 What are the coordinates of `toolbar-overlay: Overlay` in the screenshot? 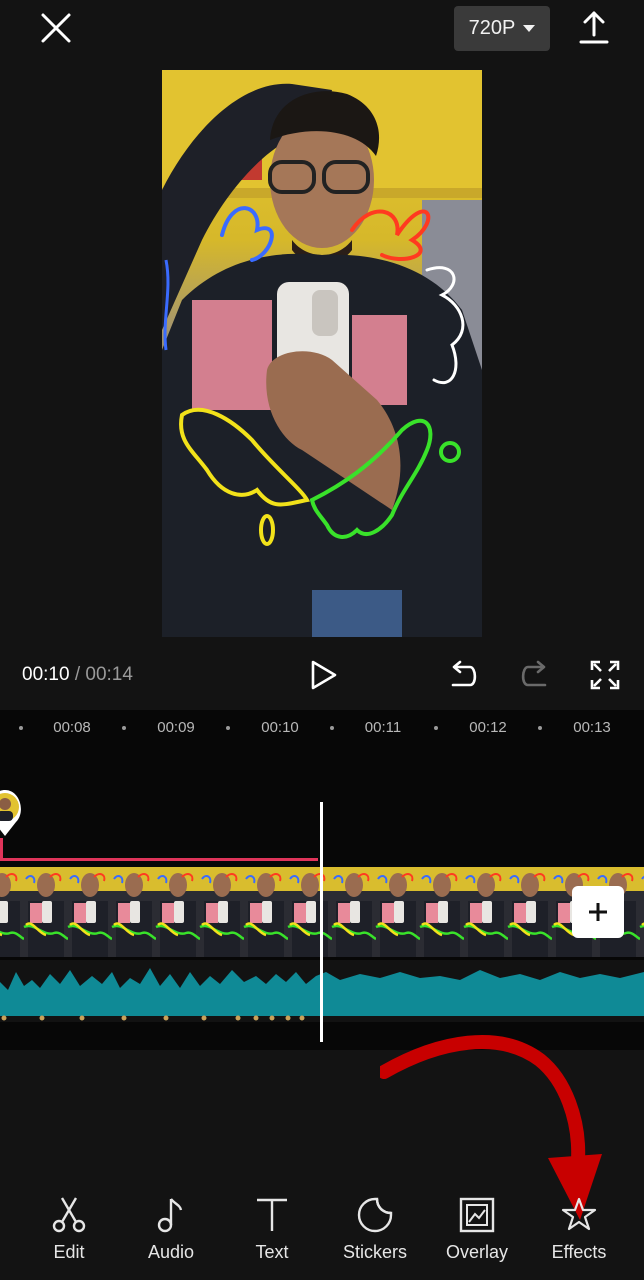 It's located at (477, 1229).